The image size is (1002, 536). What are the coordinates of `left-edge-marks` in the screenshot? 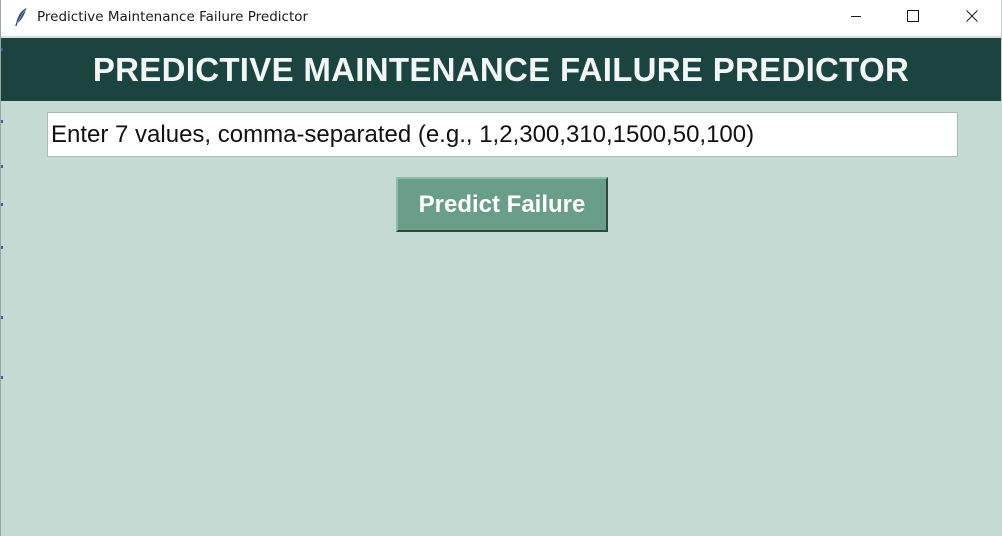 It's located at (2, 287).